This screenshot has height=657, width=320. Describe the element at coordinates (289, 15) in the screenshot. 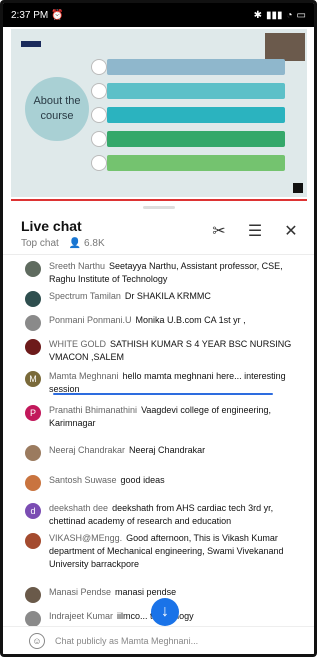

I see `wifi-icon: ◔` at that location.